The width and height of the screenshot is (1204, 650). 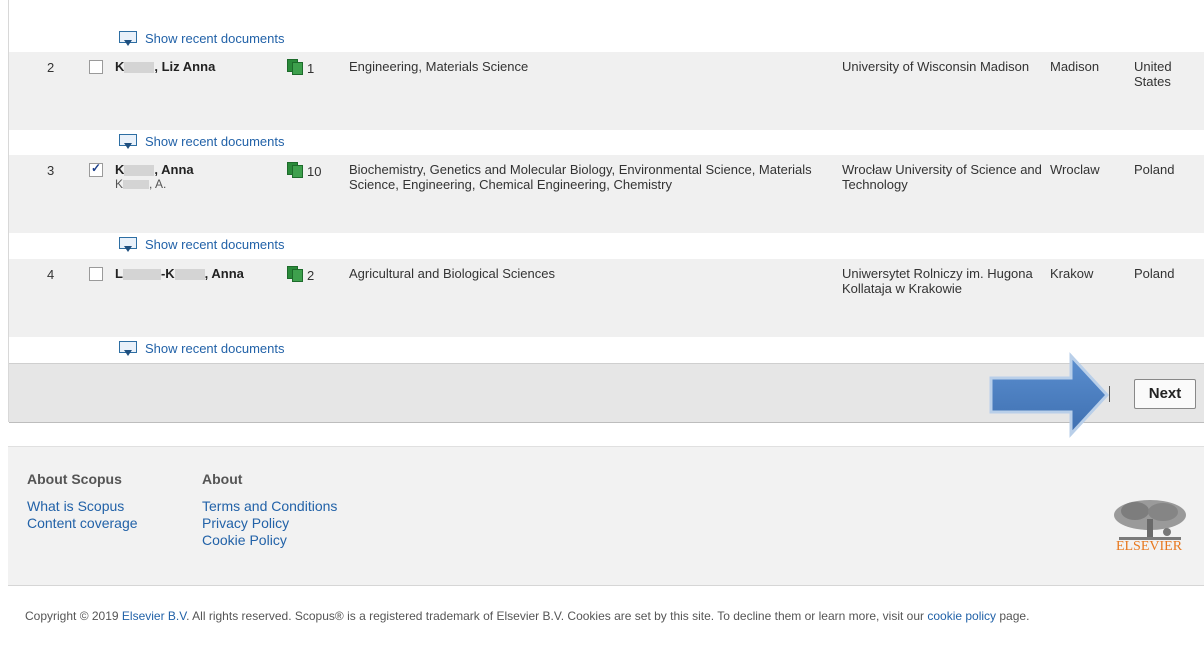 I want to click on author-name-variant: K, A., so click(x=141, y=184).